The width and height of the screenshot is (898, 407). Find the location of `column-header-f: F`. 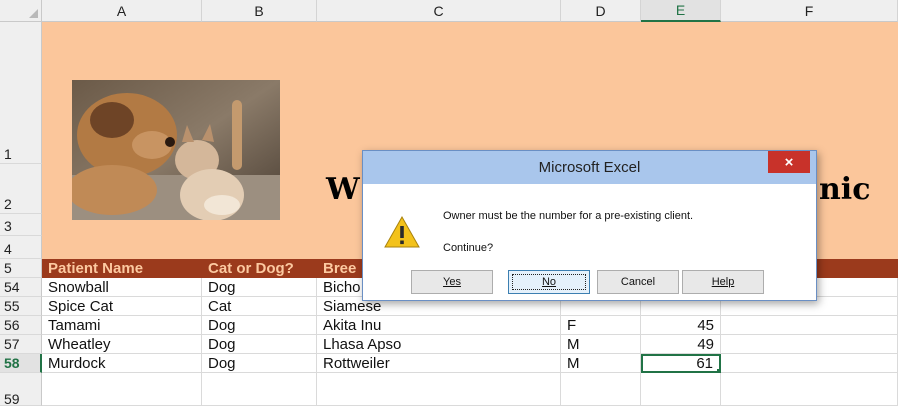

column-header-f: F is located at coordinates (809, 11).